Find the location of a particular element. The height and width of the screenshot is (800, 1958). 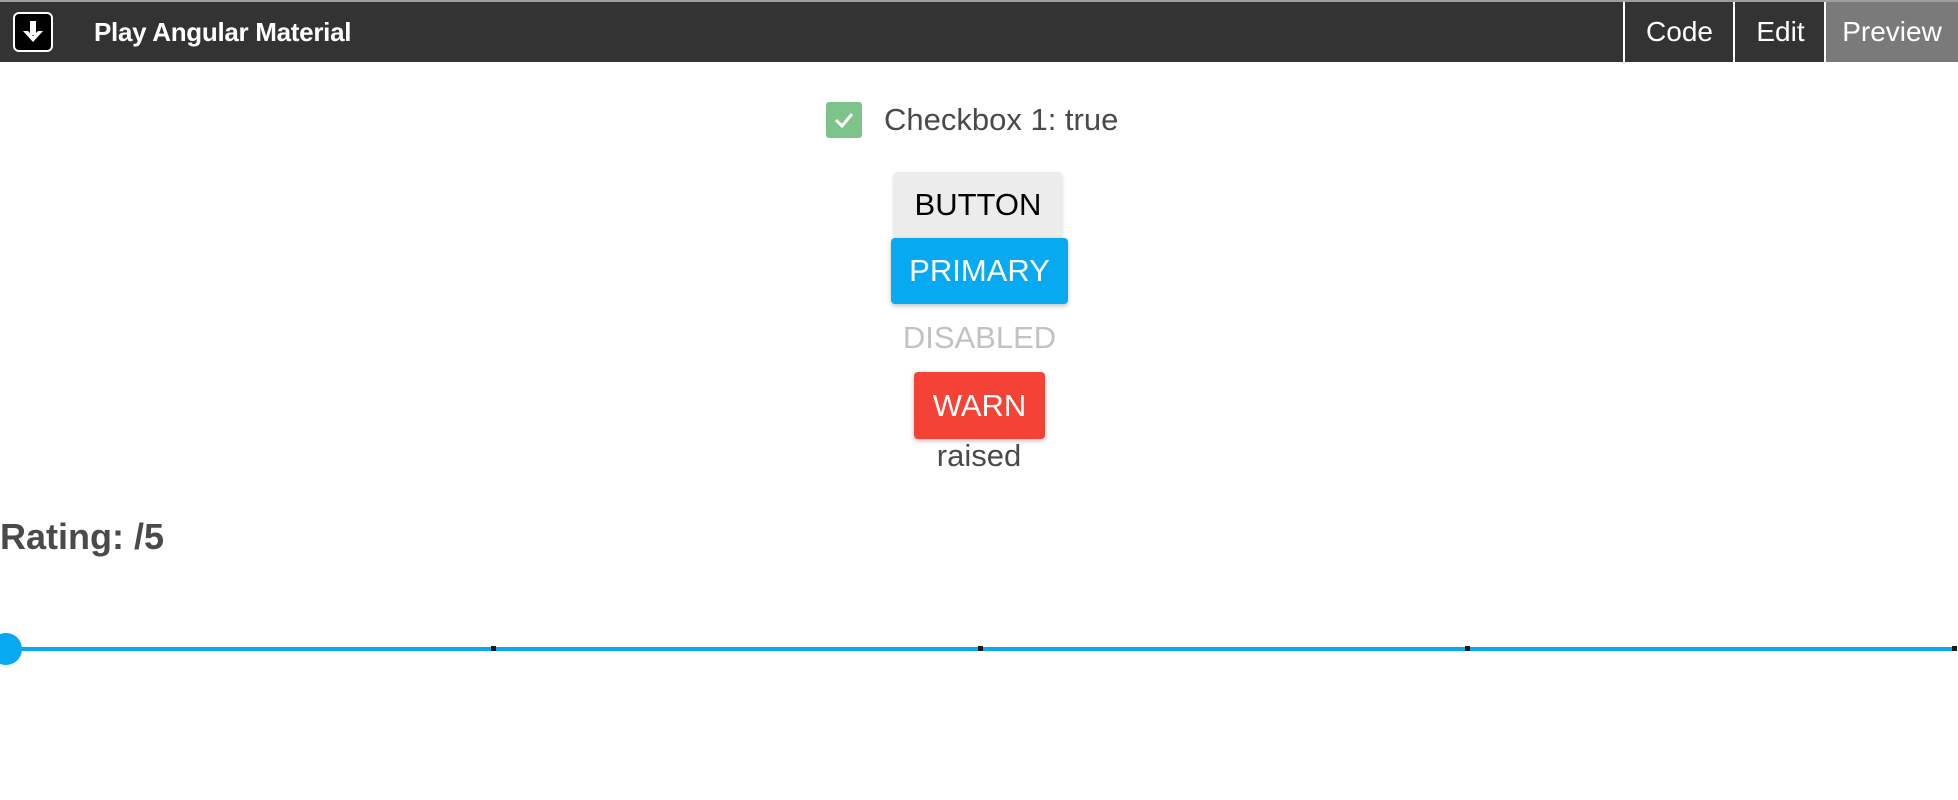

checkbox-label: Checkbox 1: true is located at coordinates (1001, 119).